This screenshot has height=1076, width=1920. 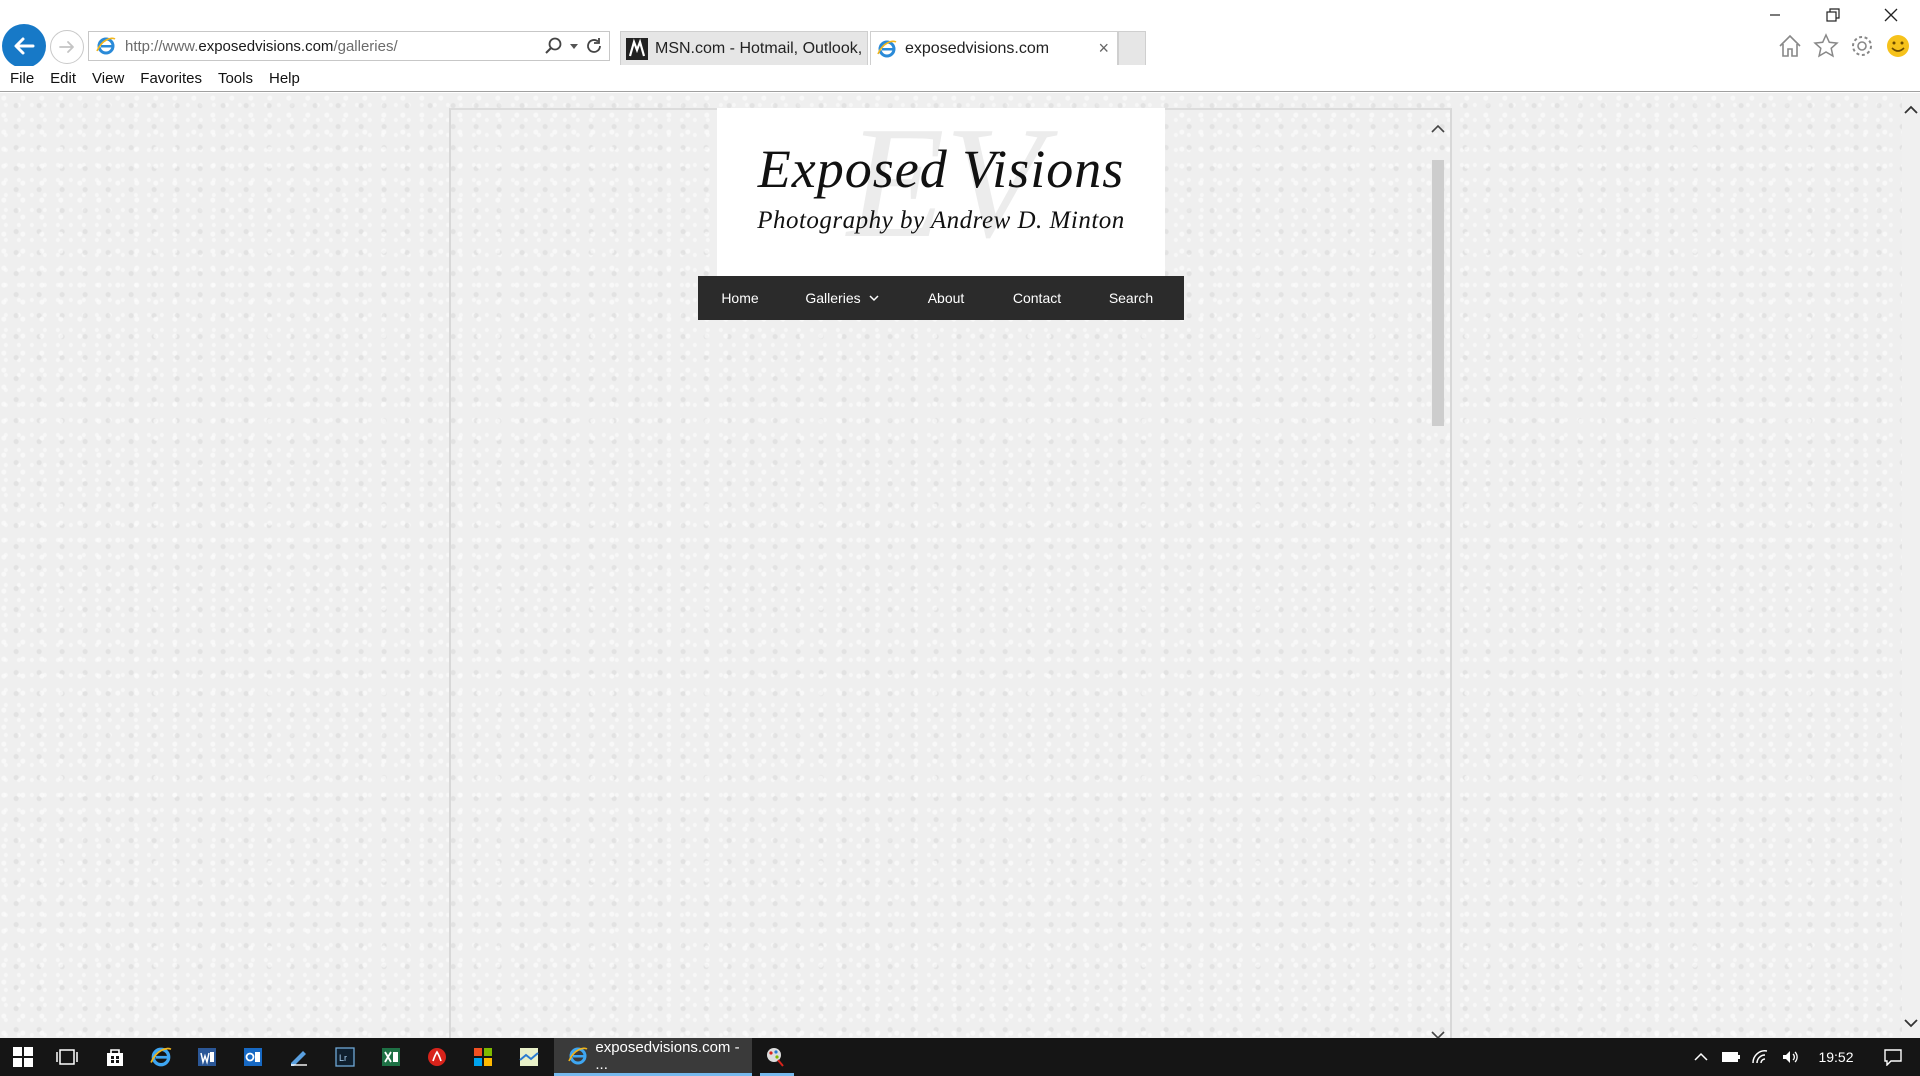 I want to click on forward-button, so click(x=67, y=47).